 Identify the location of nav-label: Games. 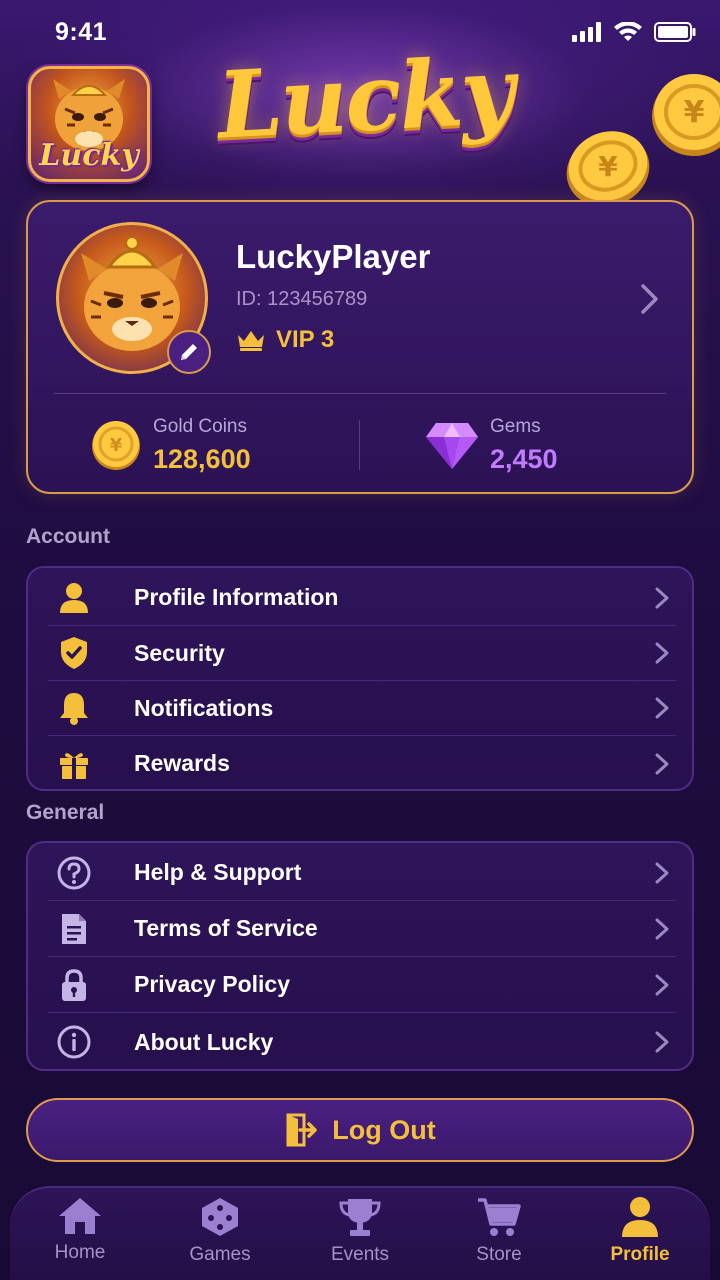
(220, 1254).